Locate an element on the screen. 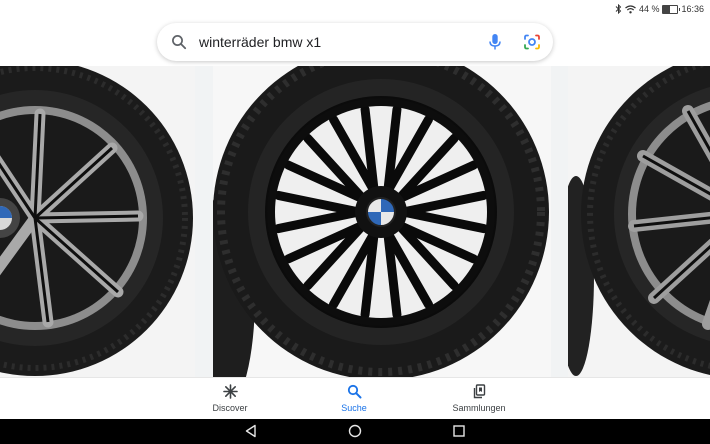 This screenshot has height=444, width=710. nav-search: Suche is located at coordinates (354, 398).